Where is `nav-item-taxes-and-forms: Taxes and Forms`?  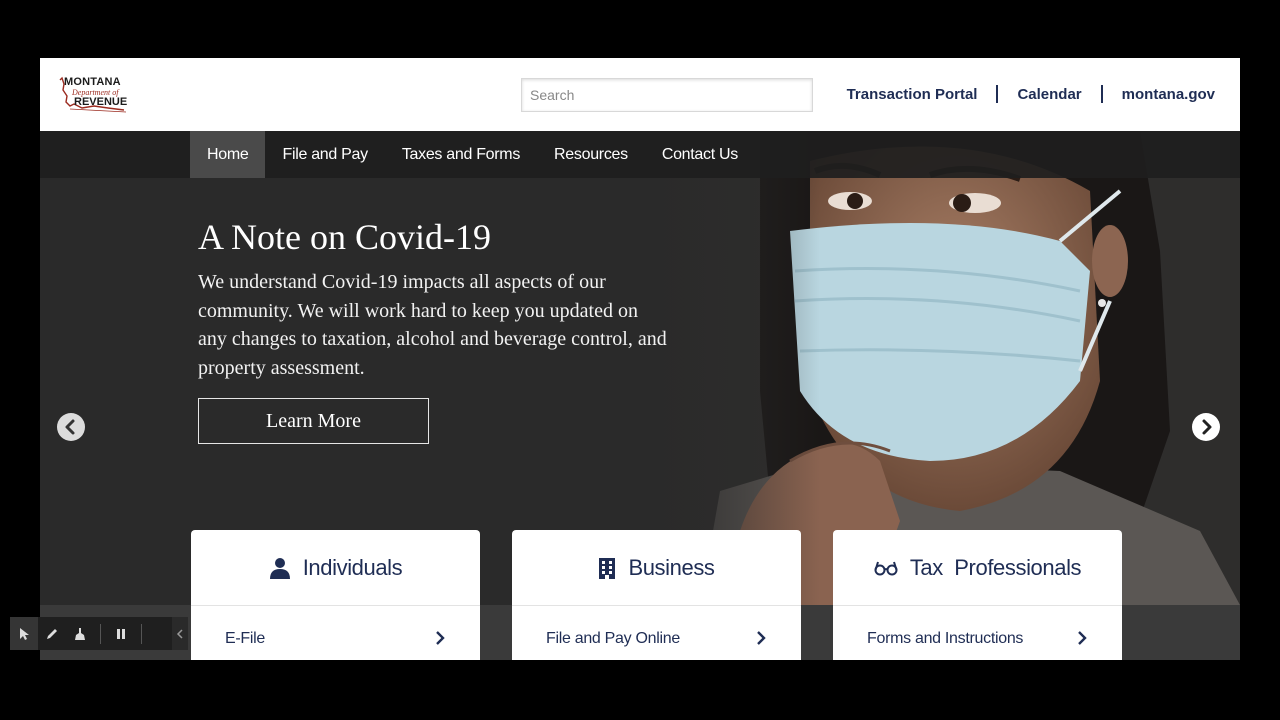 nav-item-taxes-and-forms: Taxes and Forms is located at coordinates (461, 154).